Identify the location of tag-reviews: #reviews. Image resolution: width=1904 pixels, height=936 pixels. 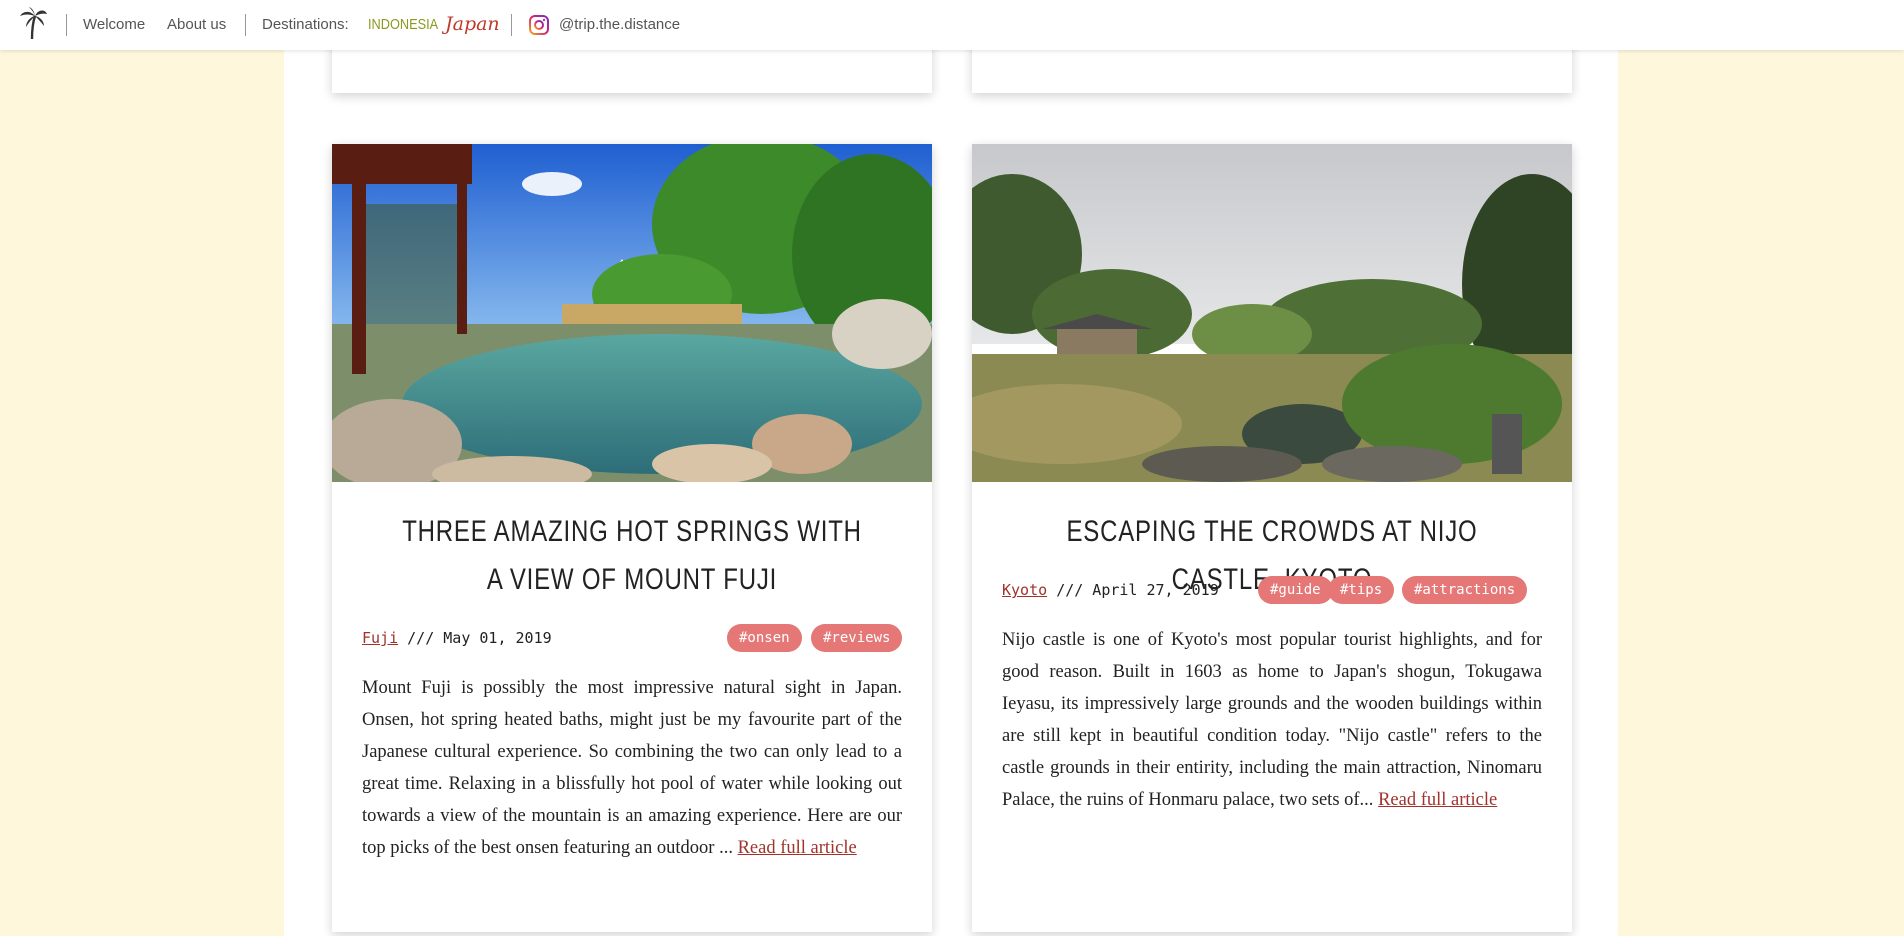
(857, 638).